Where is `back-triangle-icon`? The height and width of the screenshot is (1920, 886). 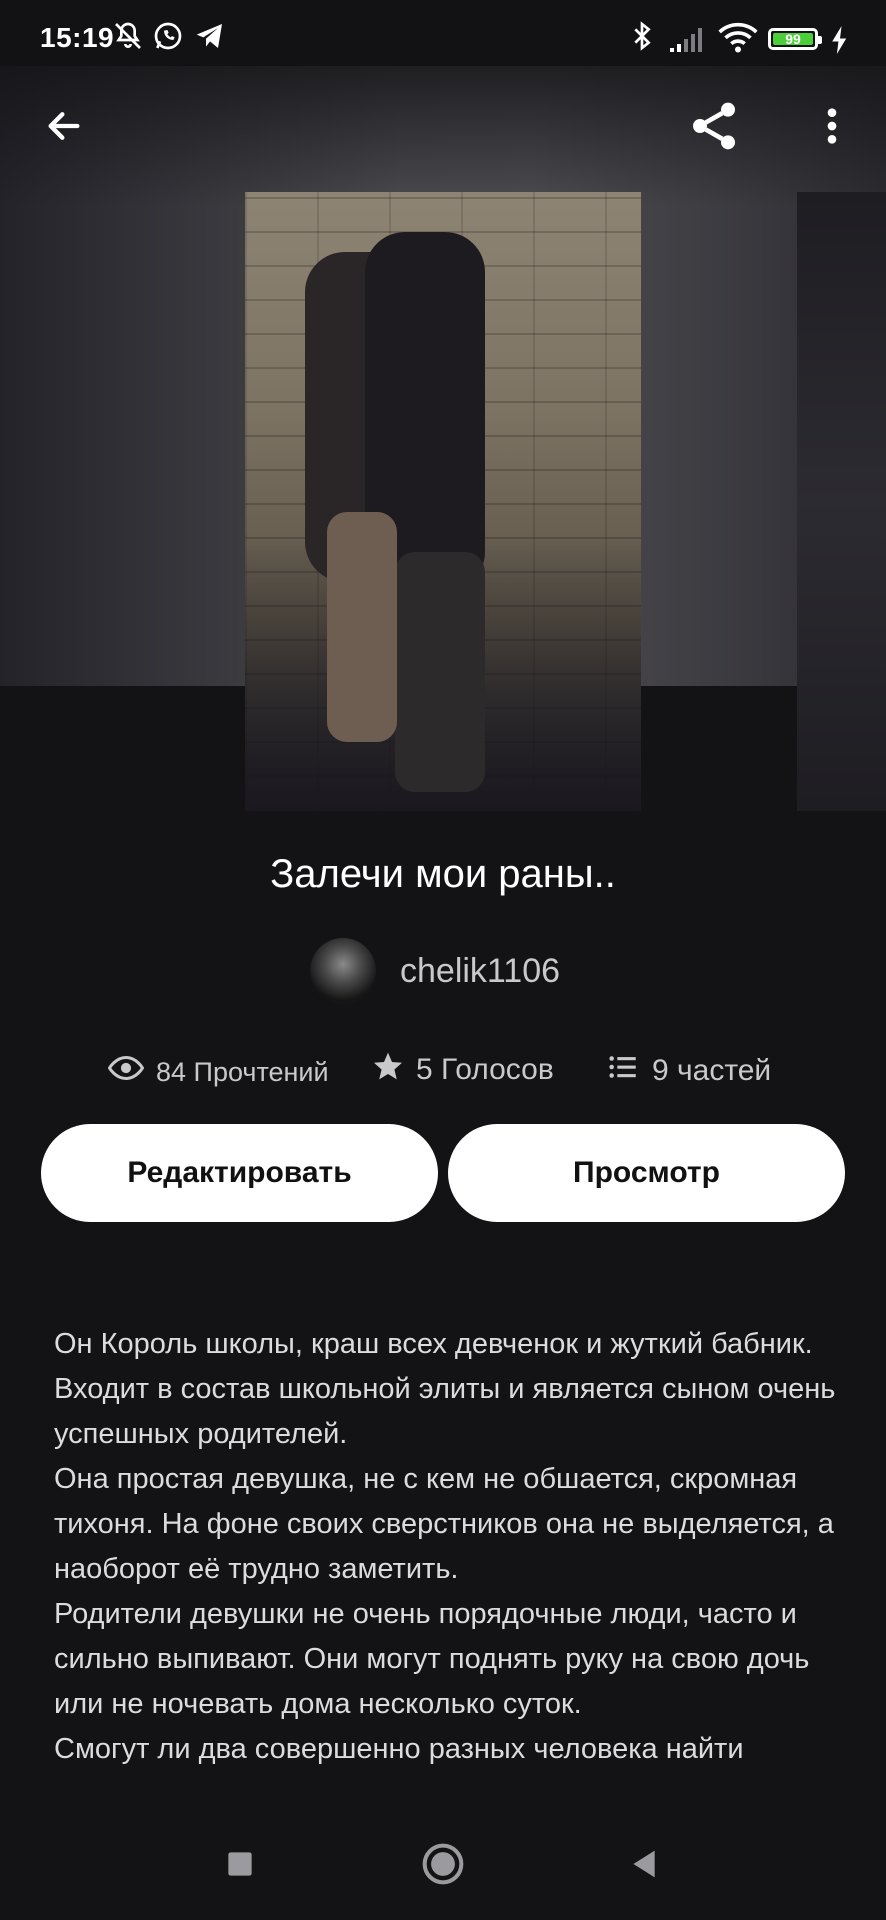 back-triangle-icon is located at coordinates (644, 1866).